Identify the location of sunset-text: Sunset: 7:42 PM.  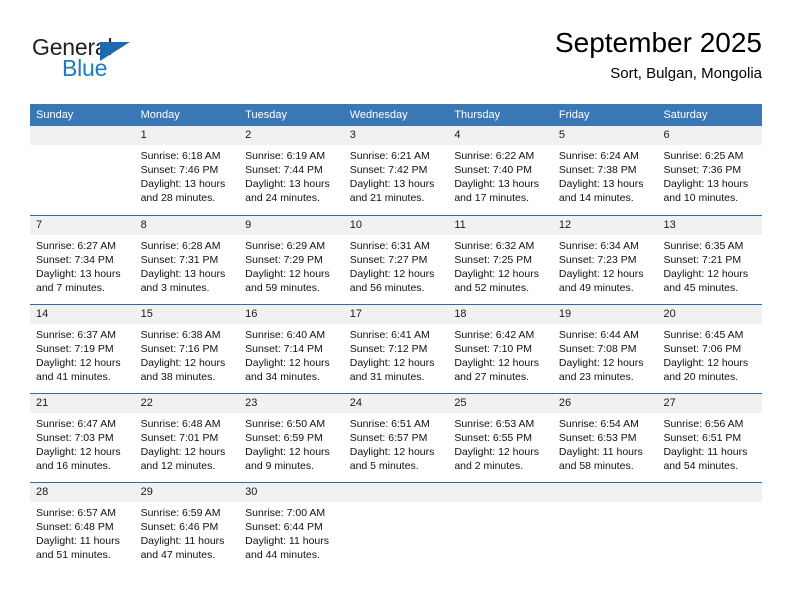
(388, 170).